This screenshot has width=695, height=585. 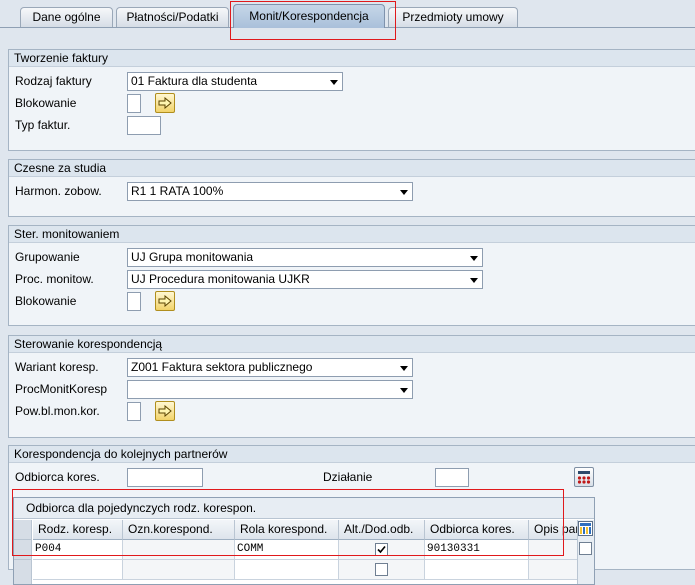 What do you see at coordinates (554, 530) in the screenshot?
I see `col-opis-par: Opis par` at bounding box center [554, 530].